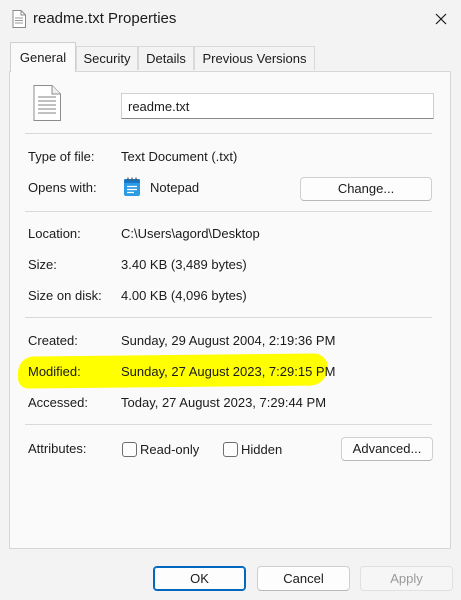 Image resolution: width=461 pixels, height=600 pixels. What do you see at coordinates (62, 187) in the screenshot?
I see `opens-with-label: Opens with:` at bounding box center [62, 187].